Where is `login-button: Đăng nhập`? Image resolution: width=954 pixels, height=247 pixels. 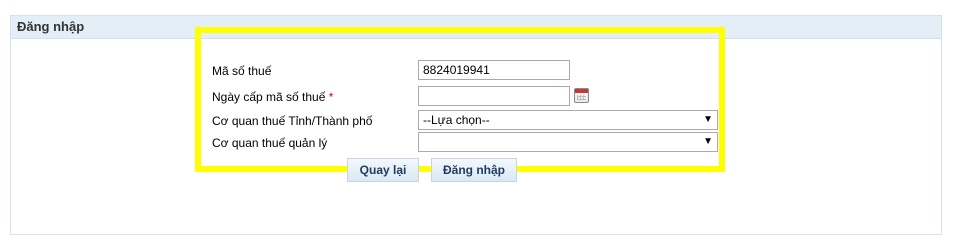 login-button: Đăng nhập is located at coordinates (474, 170).